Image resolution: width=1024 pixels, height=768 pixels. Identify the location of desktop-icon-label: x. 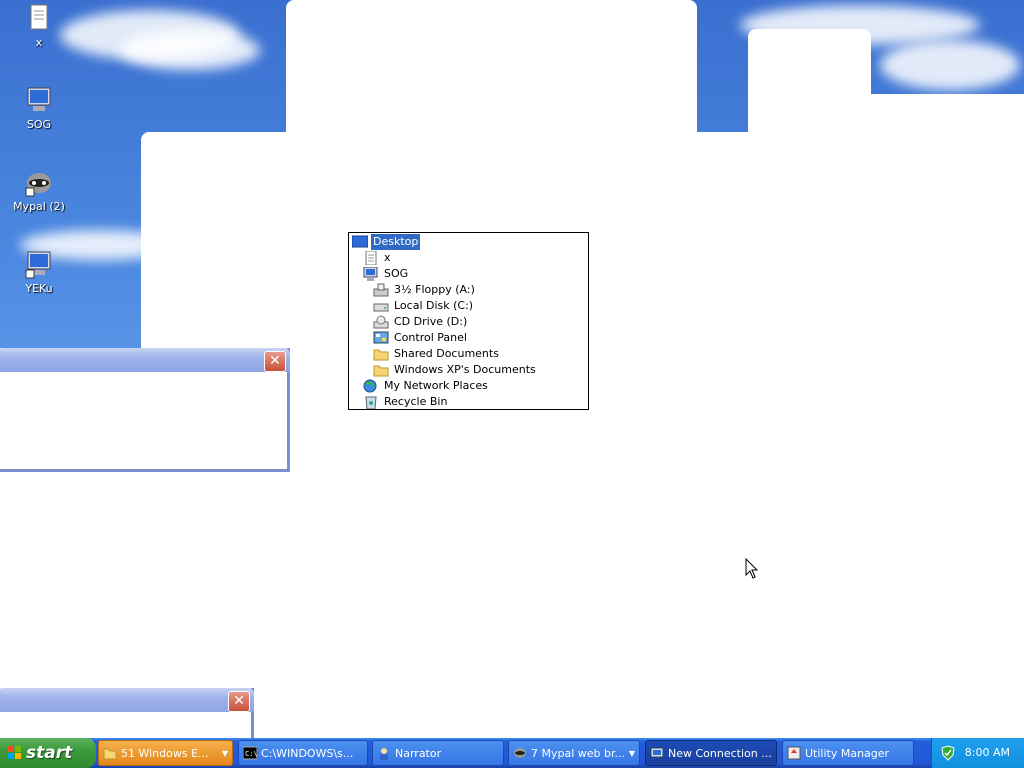
(39, 42).